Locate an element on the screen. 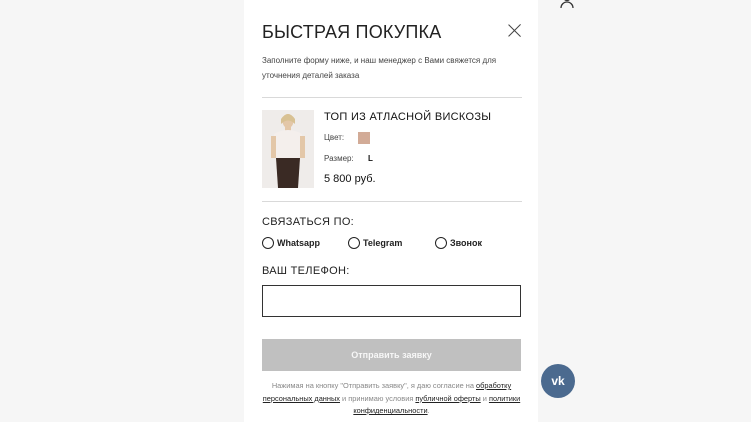 The image size is (751, 422). phone-label: ВАШ ТЕЛЕФОН: is located at coordinates (306, 271).